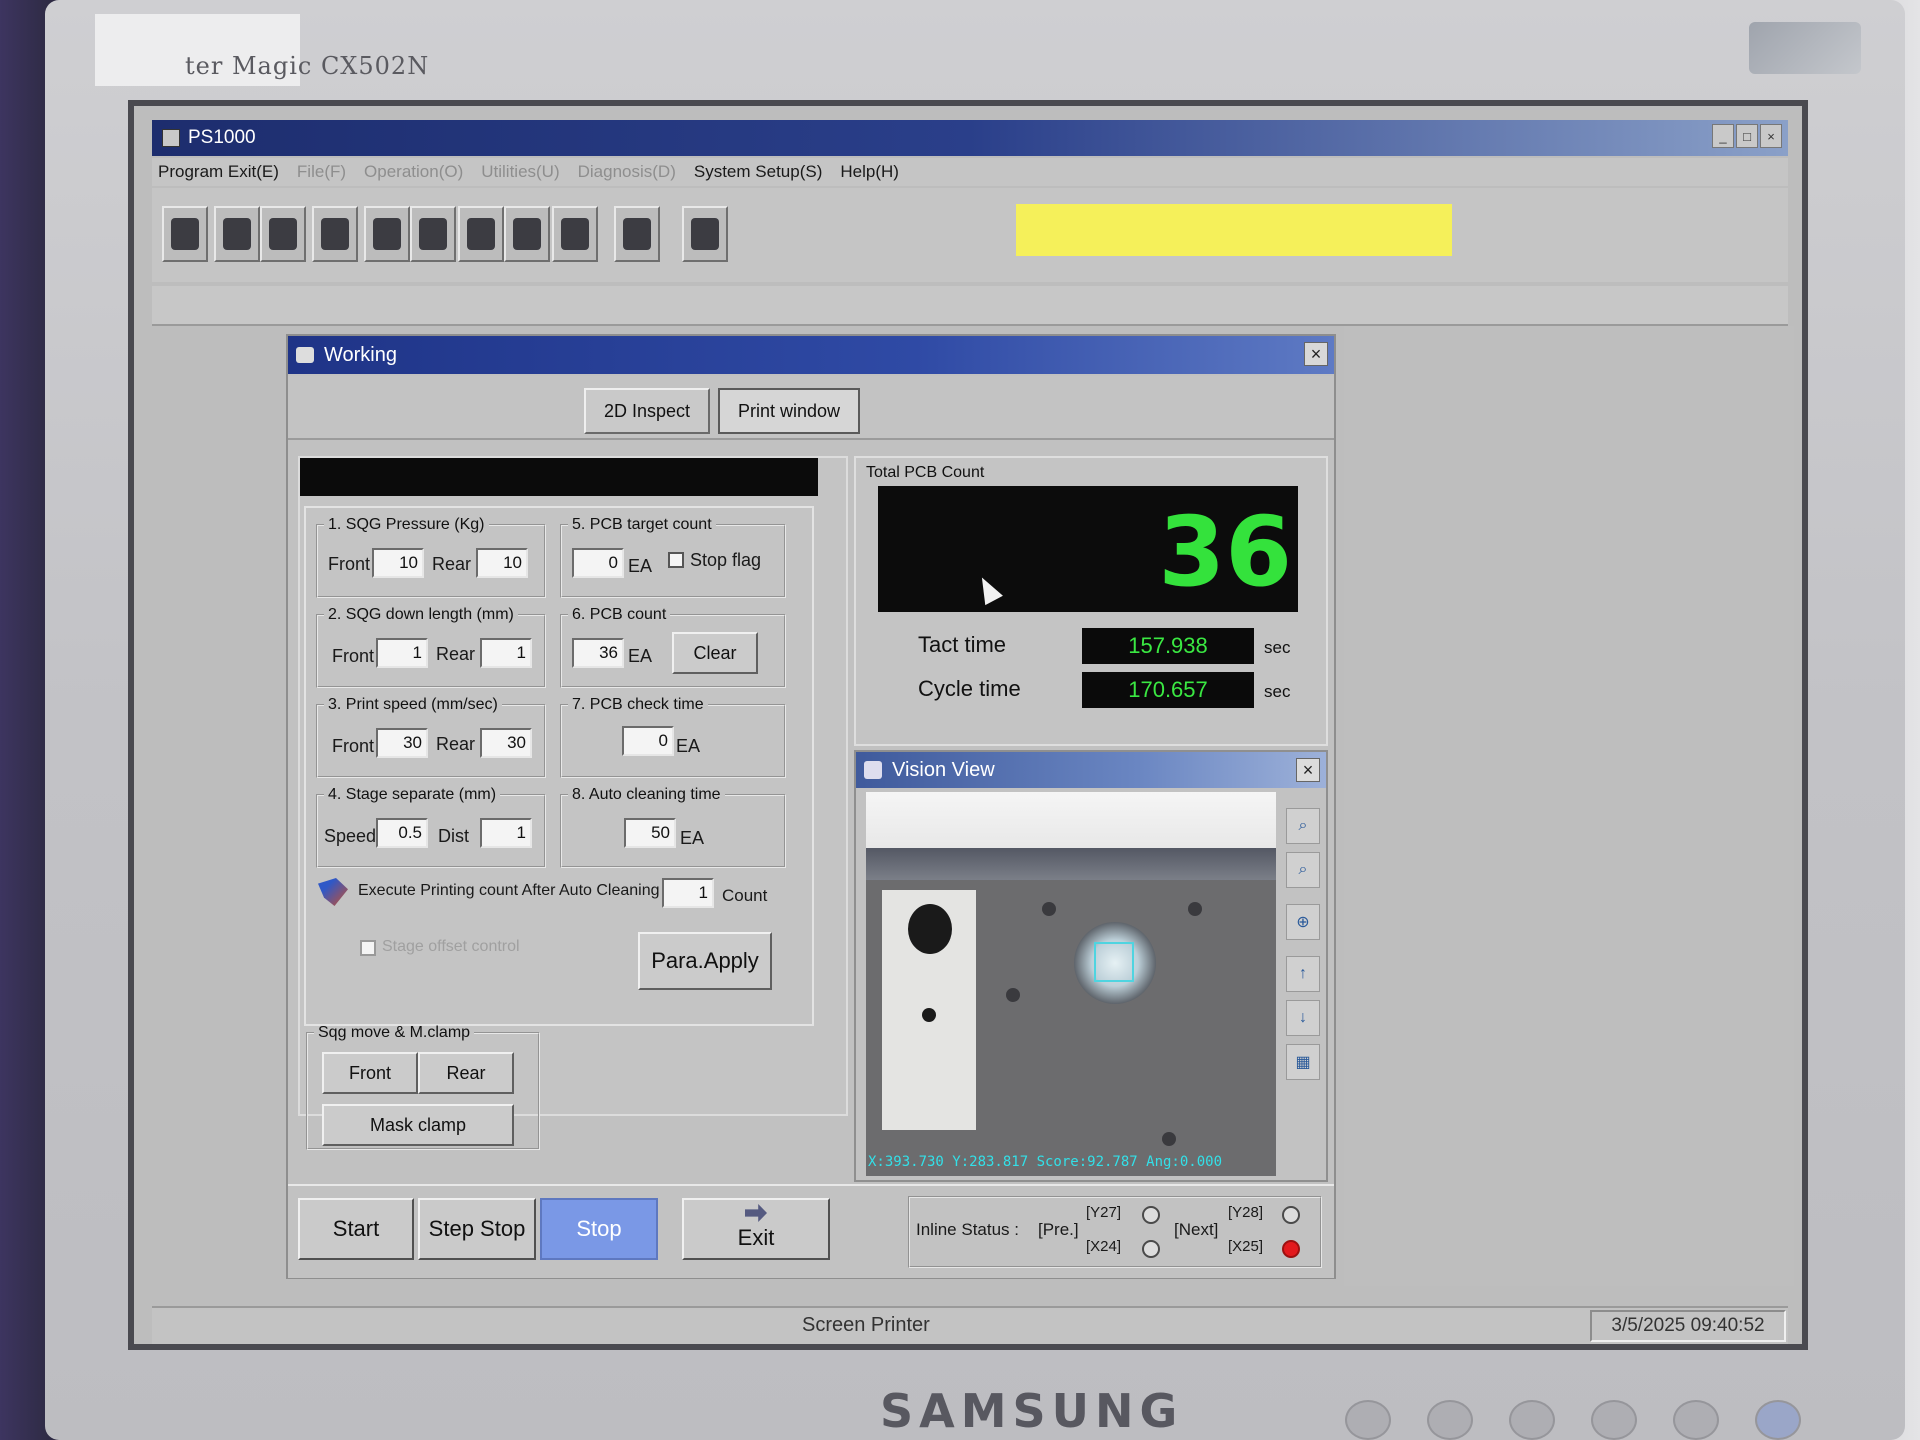 This screenshot has height=1440, width=1920. I want to click on stop-flag-checkbox, so click(676, 560).